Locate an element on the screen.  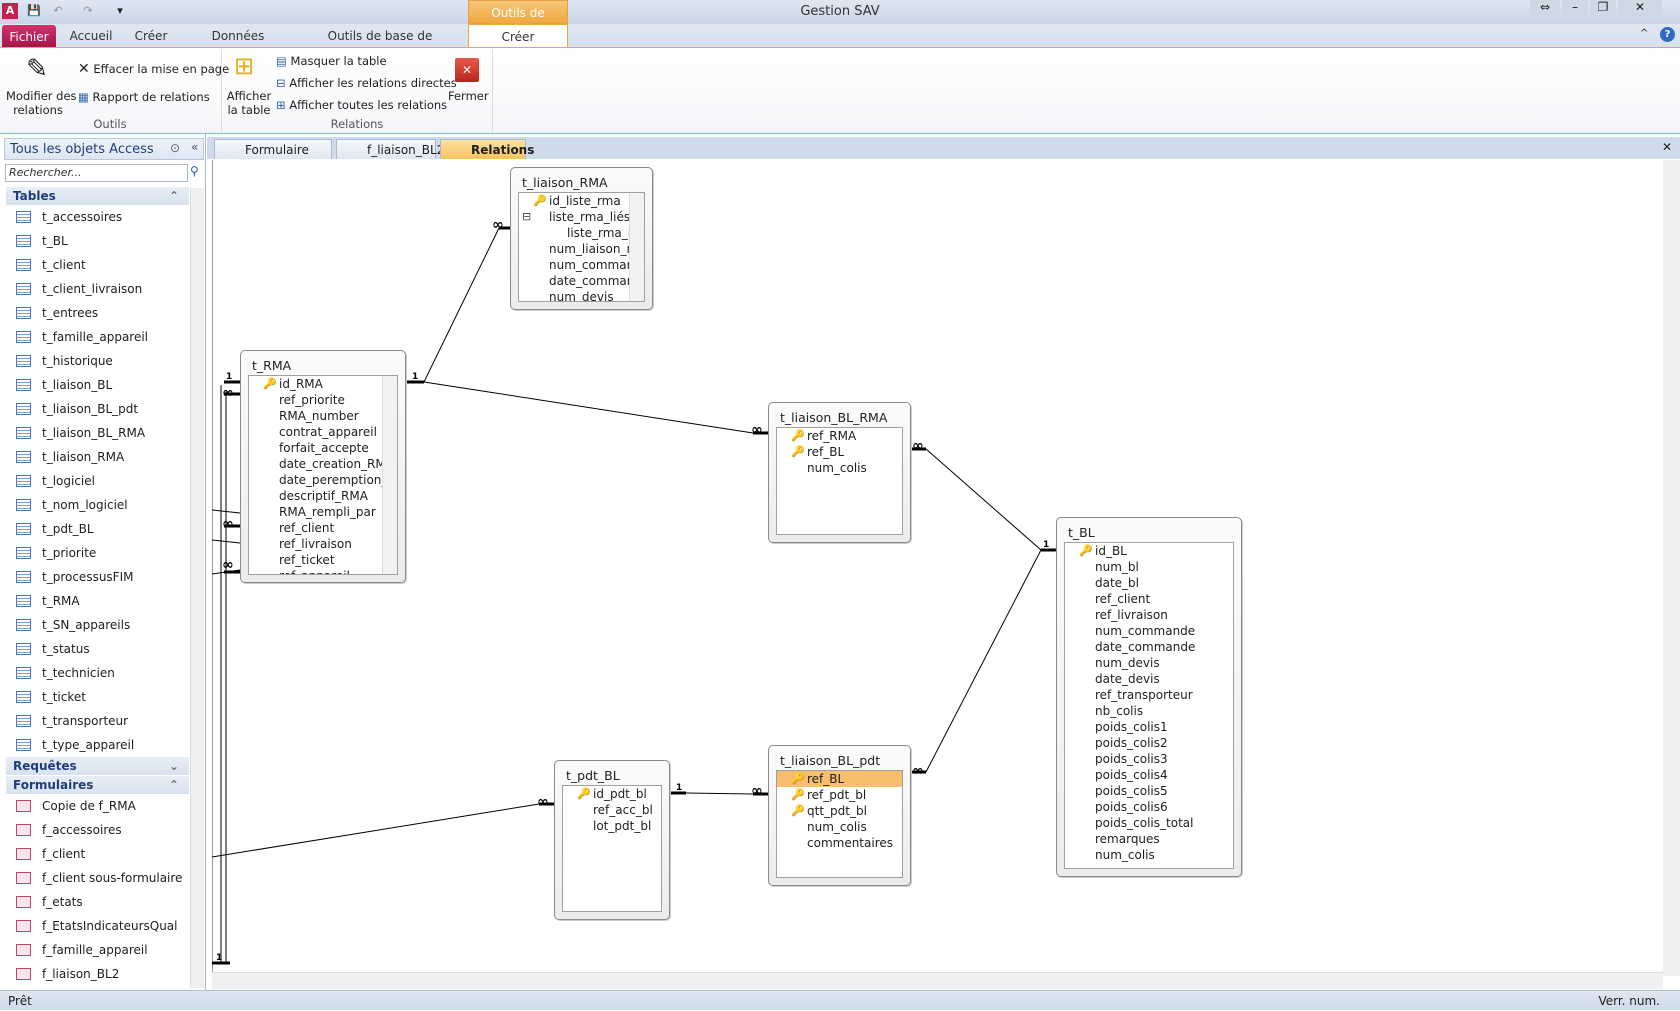
field-row: descriptif_RMA is located at coordinates (323, 496).